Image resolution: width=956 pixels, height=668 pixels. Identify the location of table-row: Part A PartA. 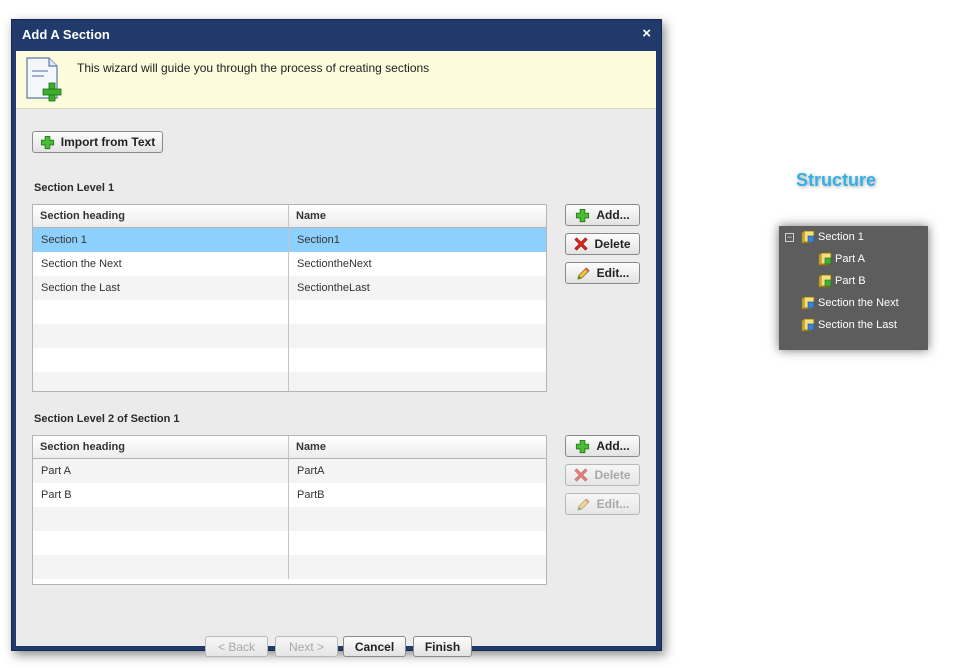
(289, 471).